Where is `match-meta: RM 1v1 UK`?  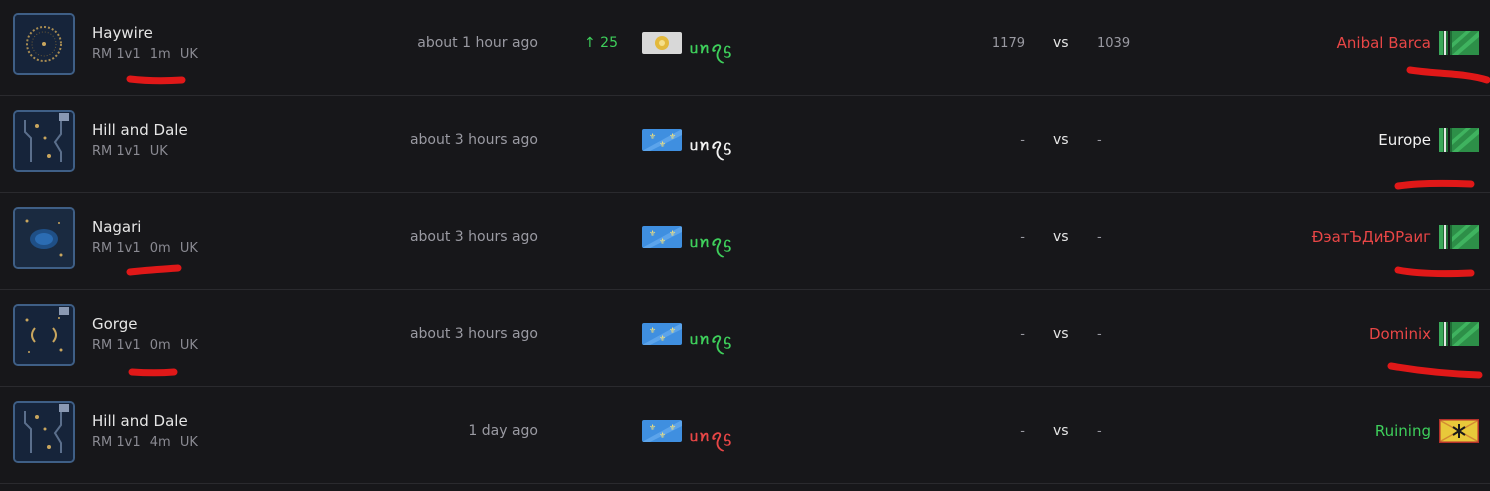
match-meta: RM 1v1 UK is located at coordinates (130, 151).